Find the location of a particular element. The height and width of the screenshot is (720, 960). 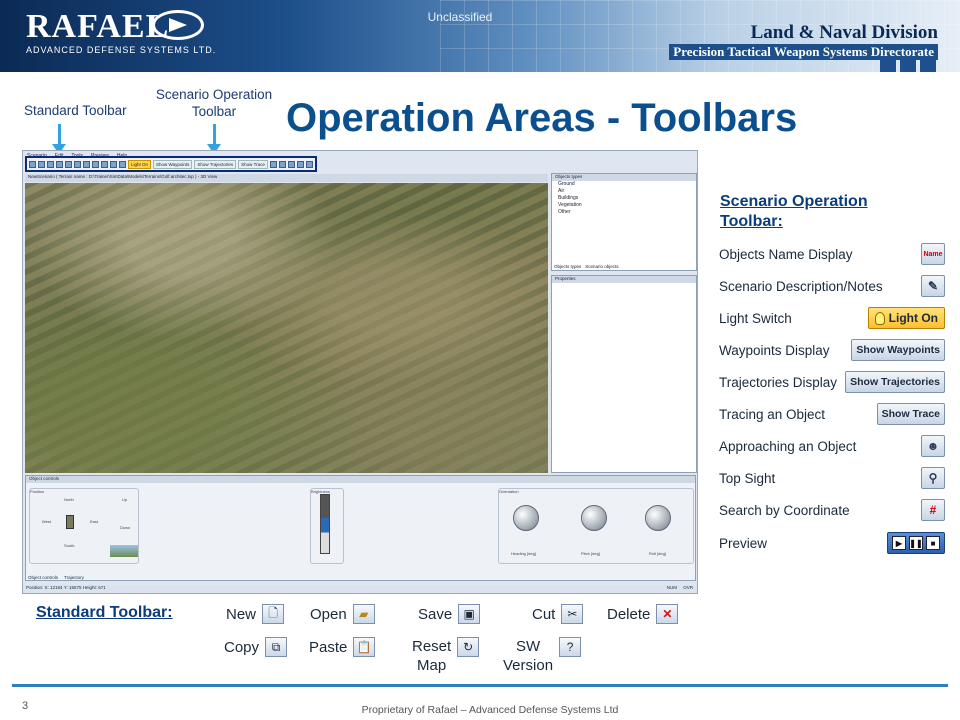

legend-light-switch: Light Switch Light On is located at coordinates (834, 318).